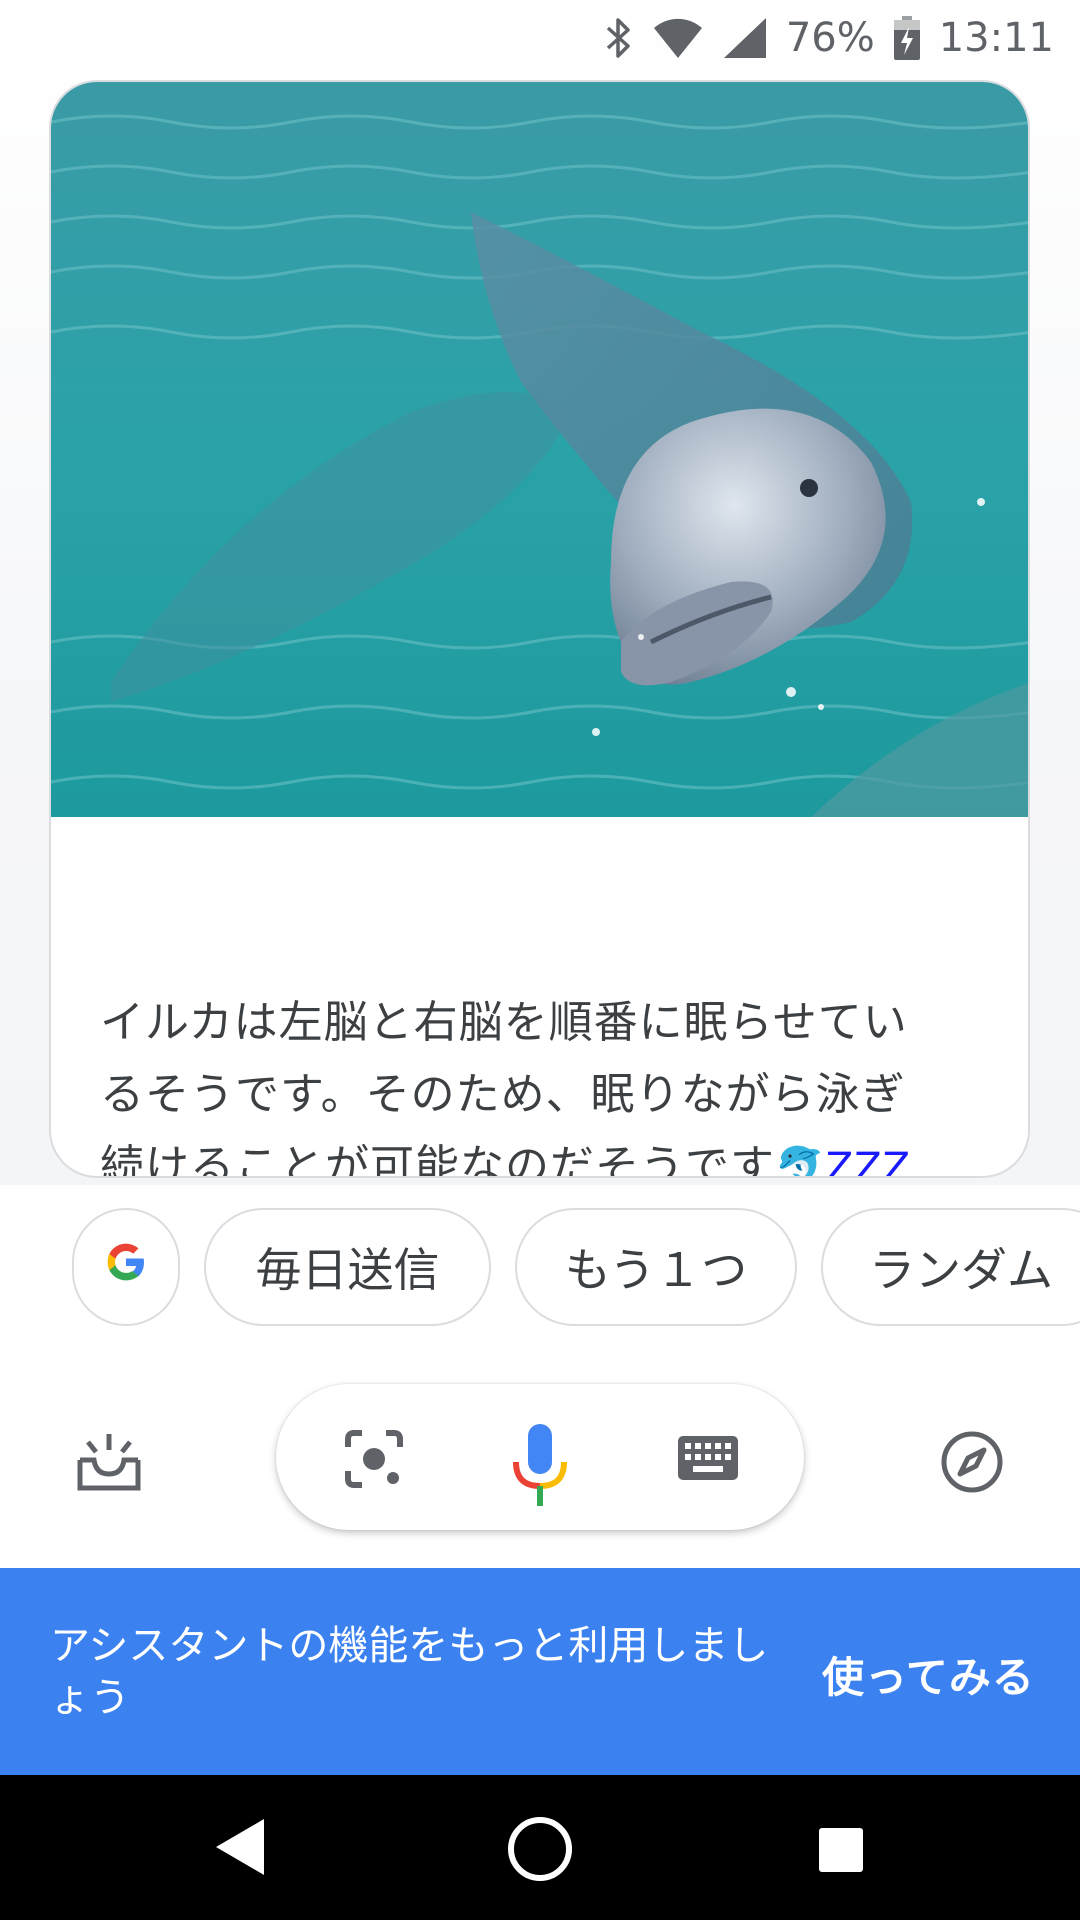  Describe the element at coordinates (656, 1267) in the screenshot. I see `chip-one-more: もう１つ` at that location.